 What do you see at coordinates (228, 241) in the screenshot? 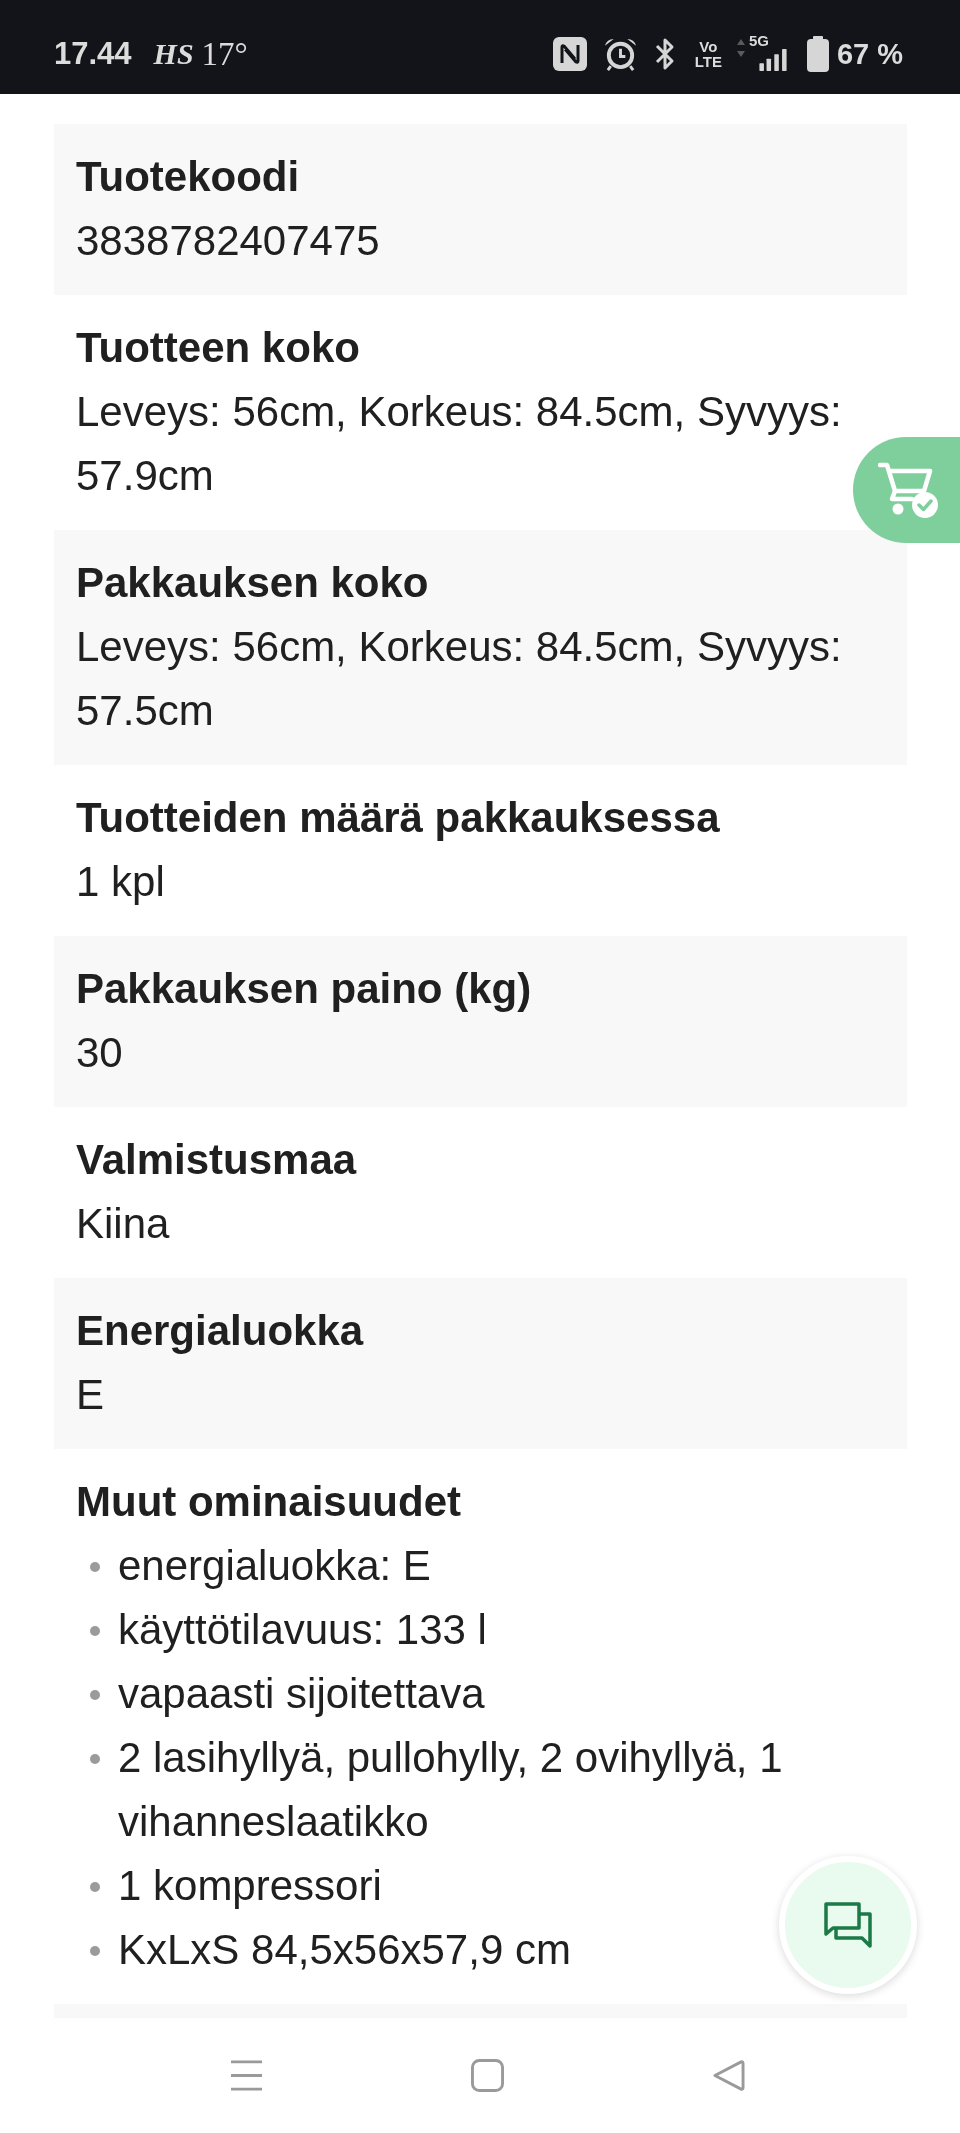
I see `detail-value: 3838782407475` at bounding box center [228, 241].